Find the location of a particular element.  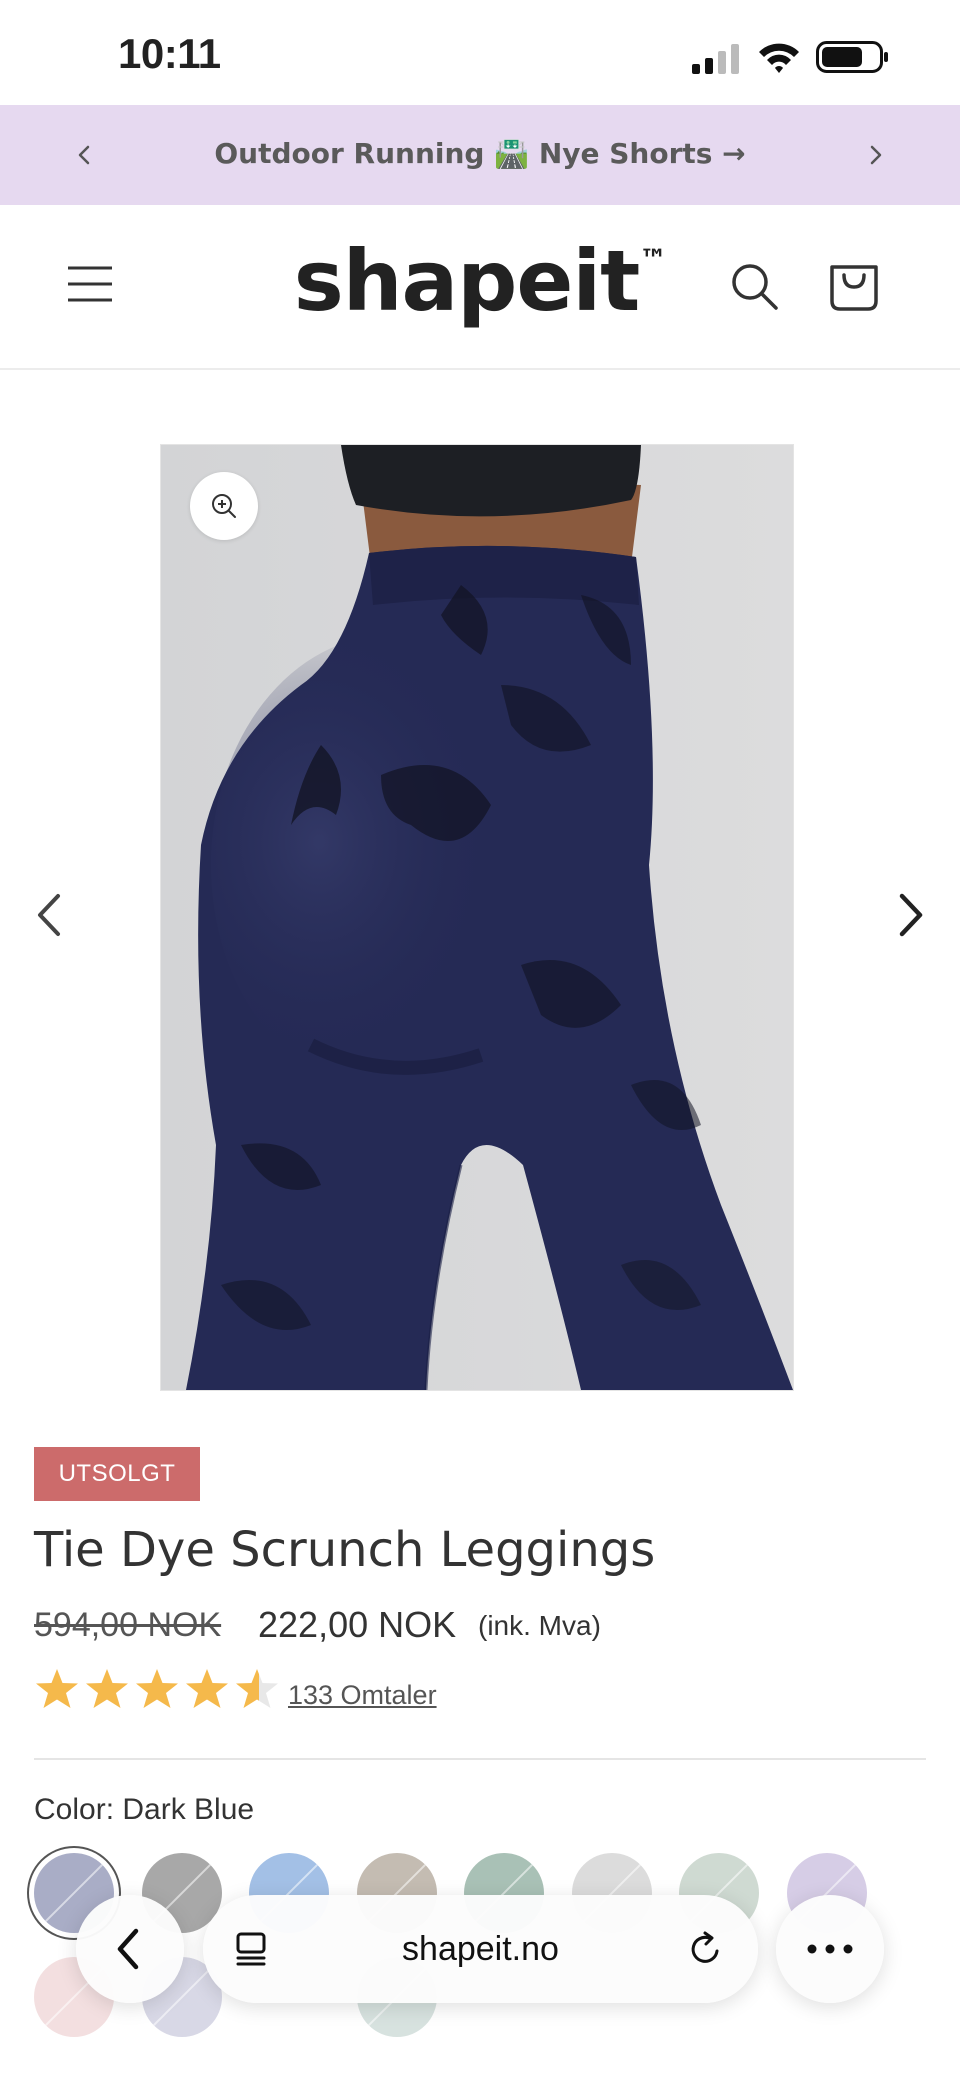

site-logo: shapeit™ is located at coordinates (480, 281).